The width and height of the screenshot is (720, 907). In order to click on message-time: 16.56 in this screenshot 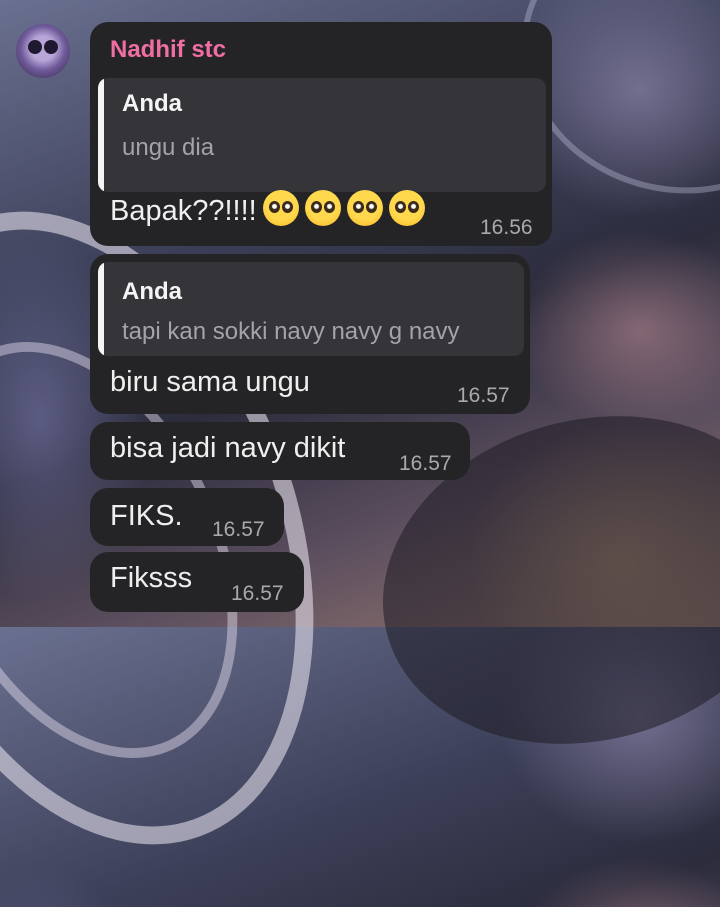, I will do `click(506, 227)`.